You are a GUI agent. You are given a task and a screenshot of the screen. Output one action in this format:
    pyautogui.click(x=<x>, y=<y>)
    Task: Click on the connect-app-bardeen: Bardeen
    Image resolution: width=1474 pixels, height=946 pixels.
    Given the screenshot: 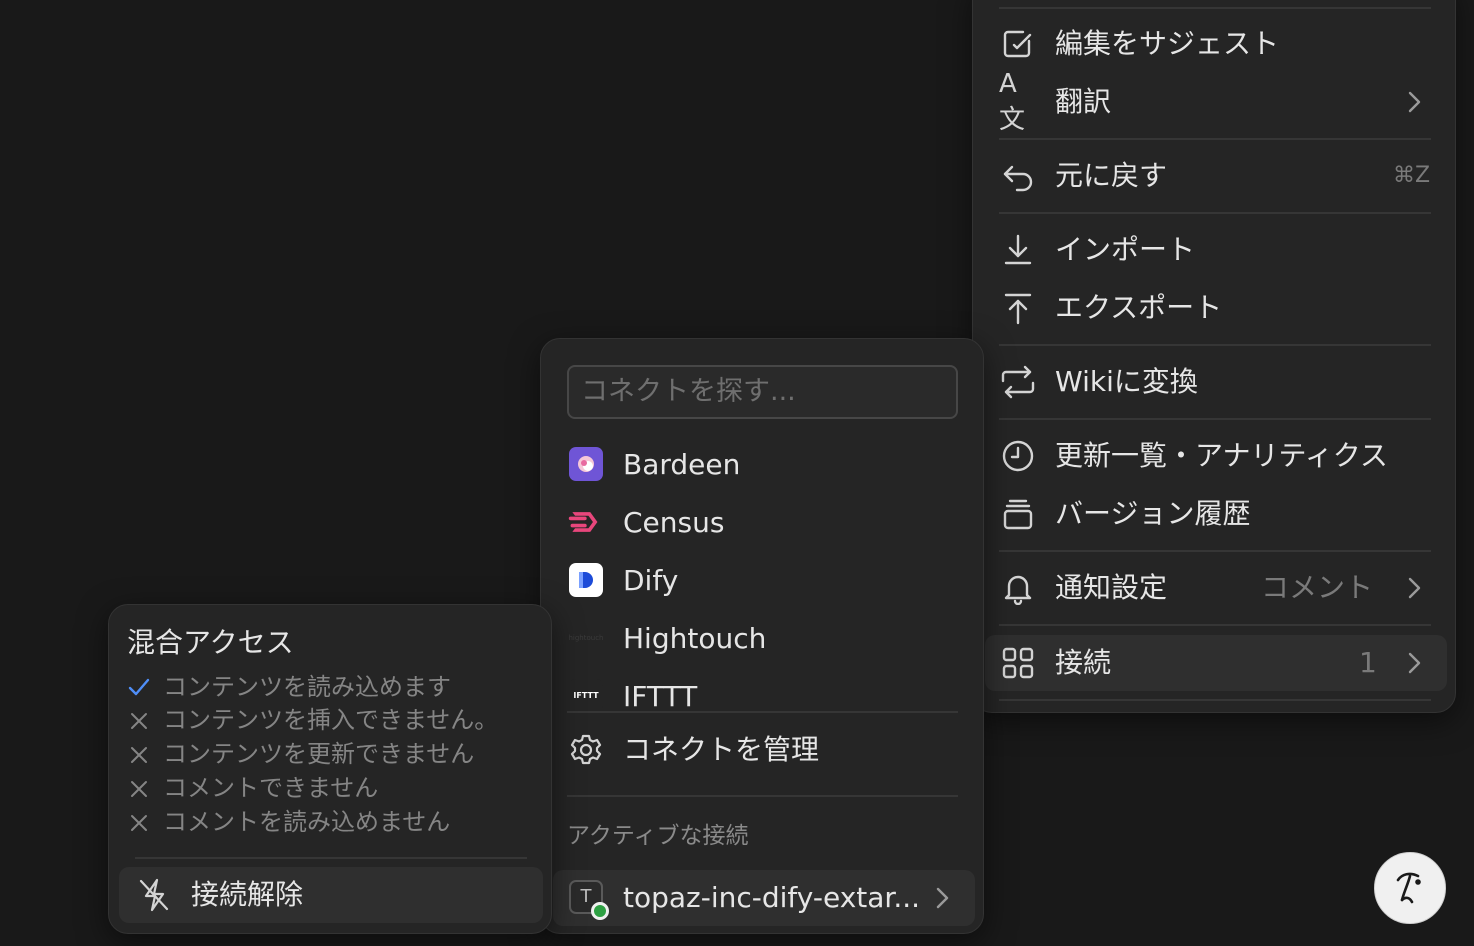 What is the action you would take?
    pyautogui.click(x=763, y=465)
    